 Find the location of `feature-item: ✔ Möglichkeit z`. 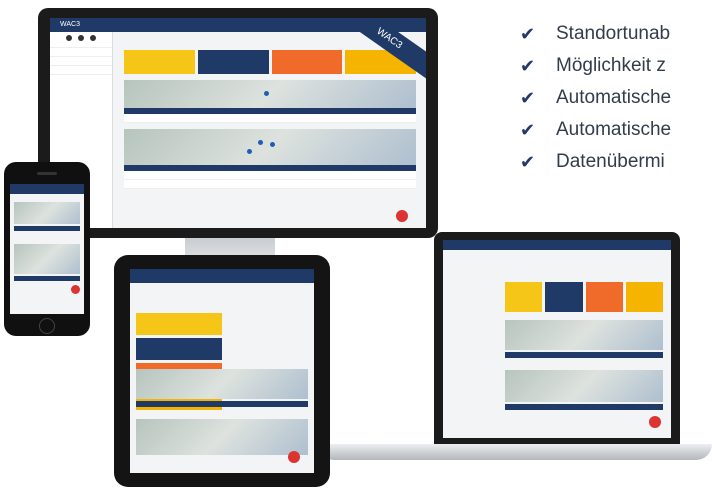

feature-item: ✔ Möglichkeit z is located at coordinates (616, 66).